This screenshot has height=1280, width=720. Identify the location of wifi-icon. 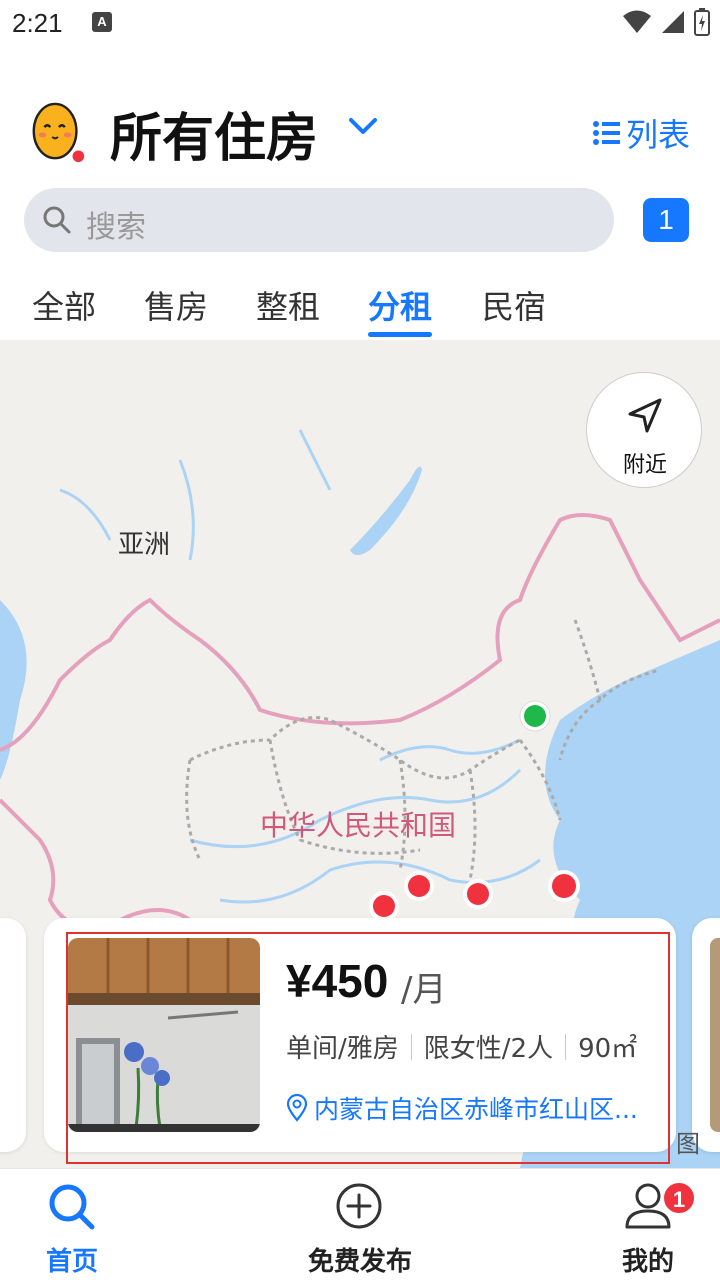
(637, 21).